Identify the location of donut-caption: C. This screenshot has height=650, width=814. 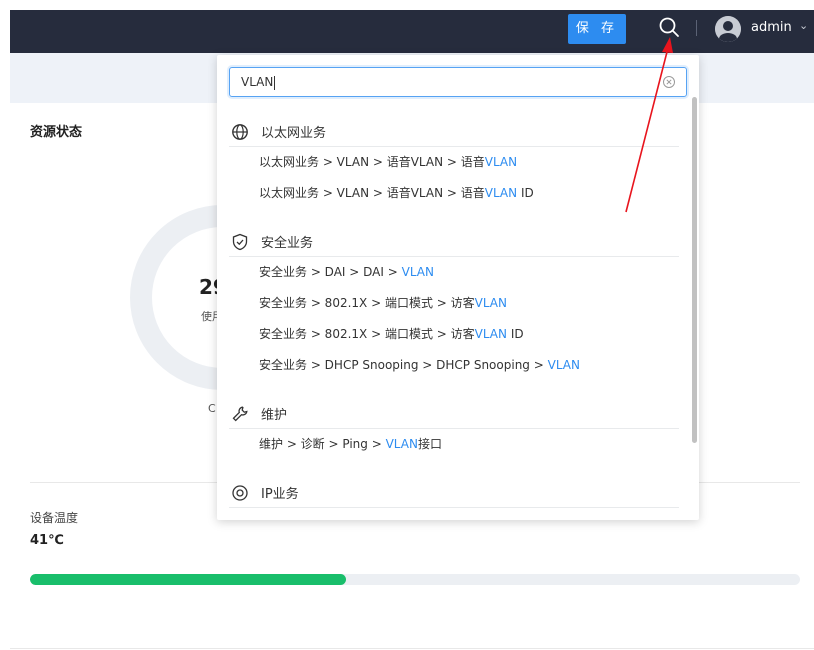
(212, 408).